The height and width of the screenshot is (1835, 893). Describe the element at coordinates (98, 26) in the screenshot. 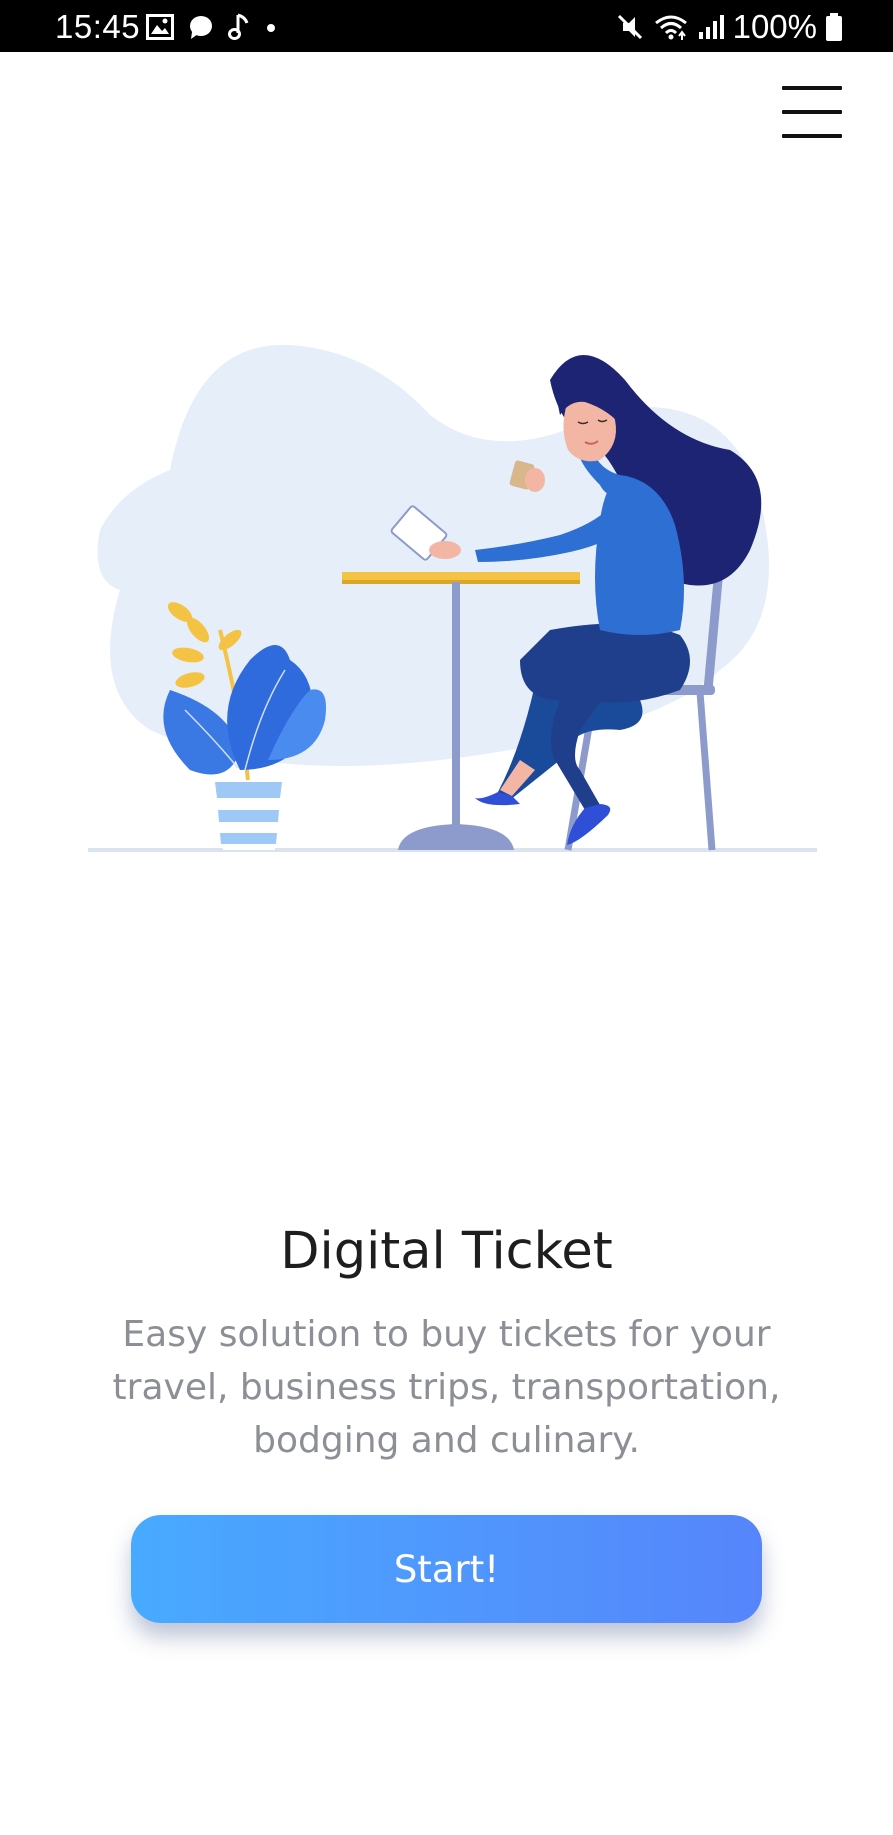

I see `status-time: 15:45` at that location.